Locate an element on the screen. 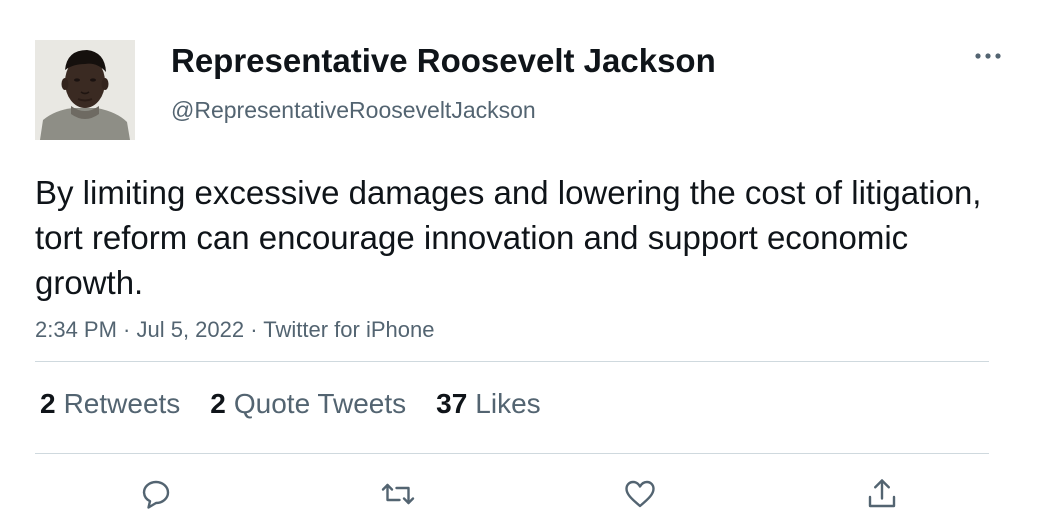 Image resolution: width=1050 pixels, height=525 pixels. retweet-button is located at coordinates (398, 494).